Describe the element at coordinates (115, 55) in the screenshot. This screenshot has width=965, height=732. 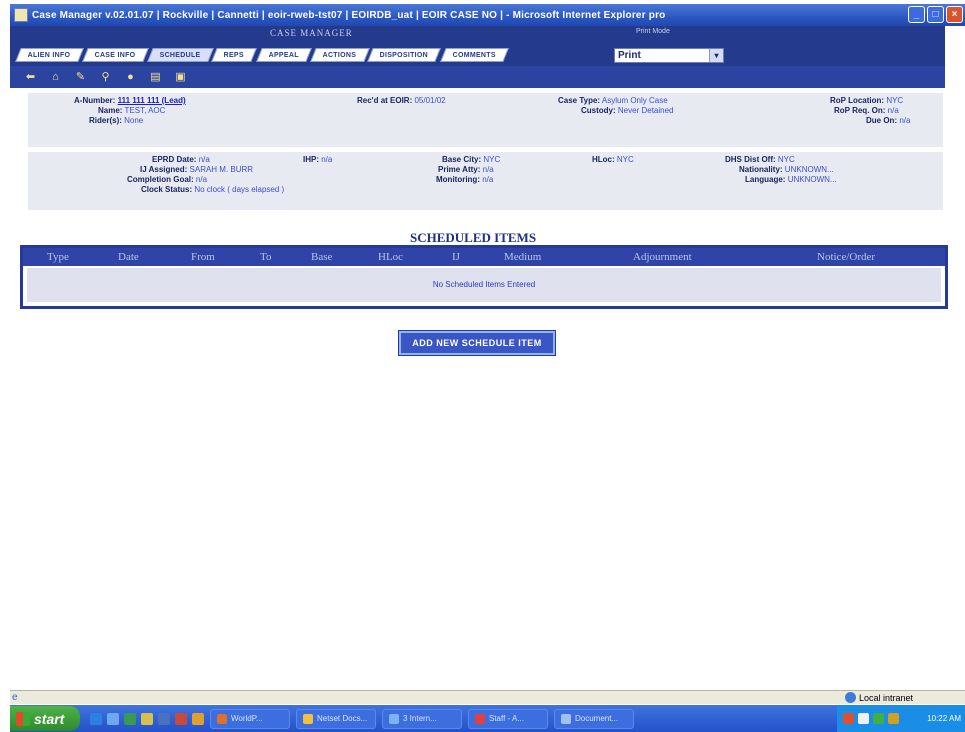
I see `tab-case-info: Case Info` at that location.